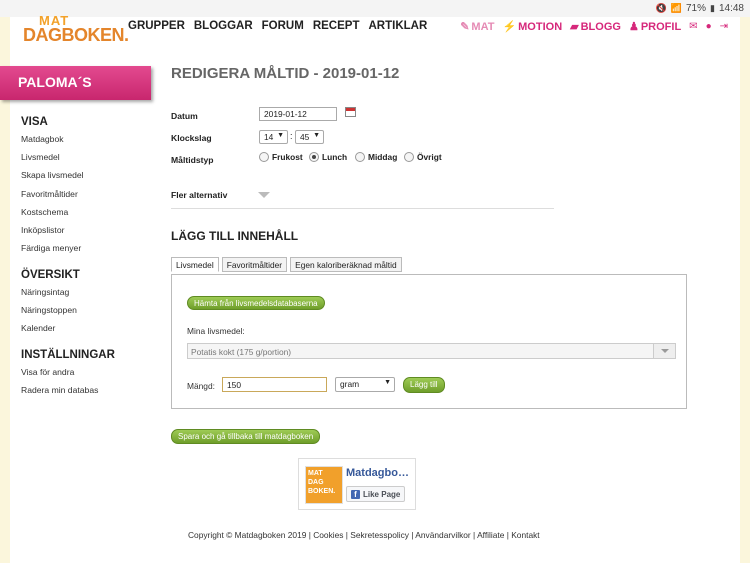 The height and width of the screenshot is (563, 750). What do you see at coordinates (350, 112) in the screenshot?
I see `calendar-icon` at bounding box center [350, 112].